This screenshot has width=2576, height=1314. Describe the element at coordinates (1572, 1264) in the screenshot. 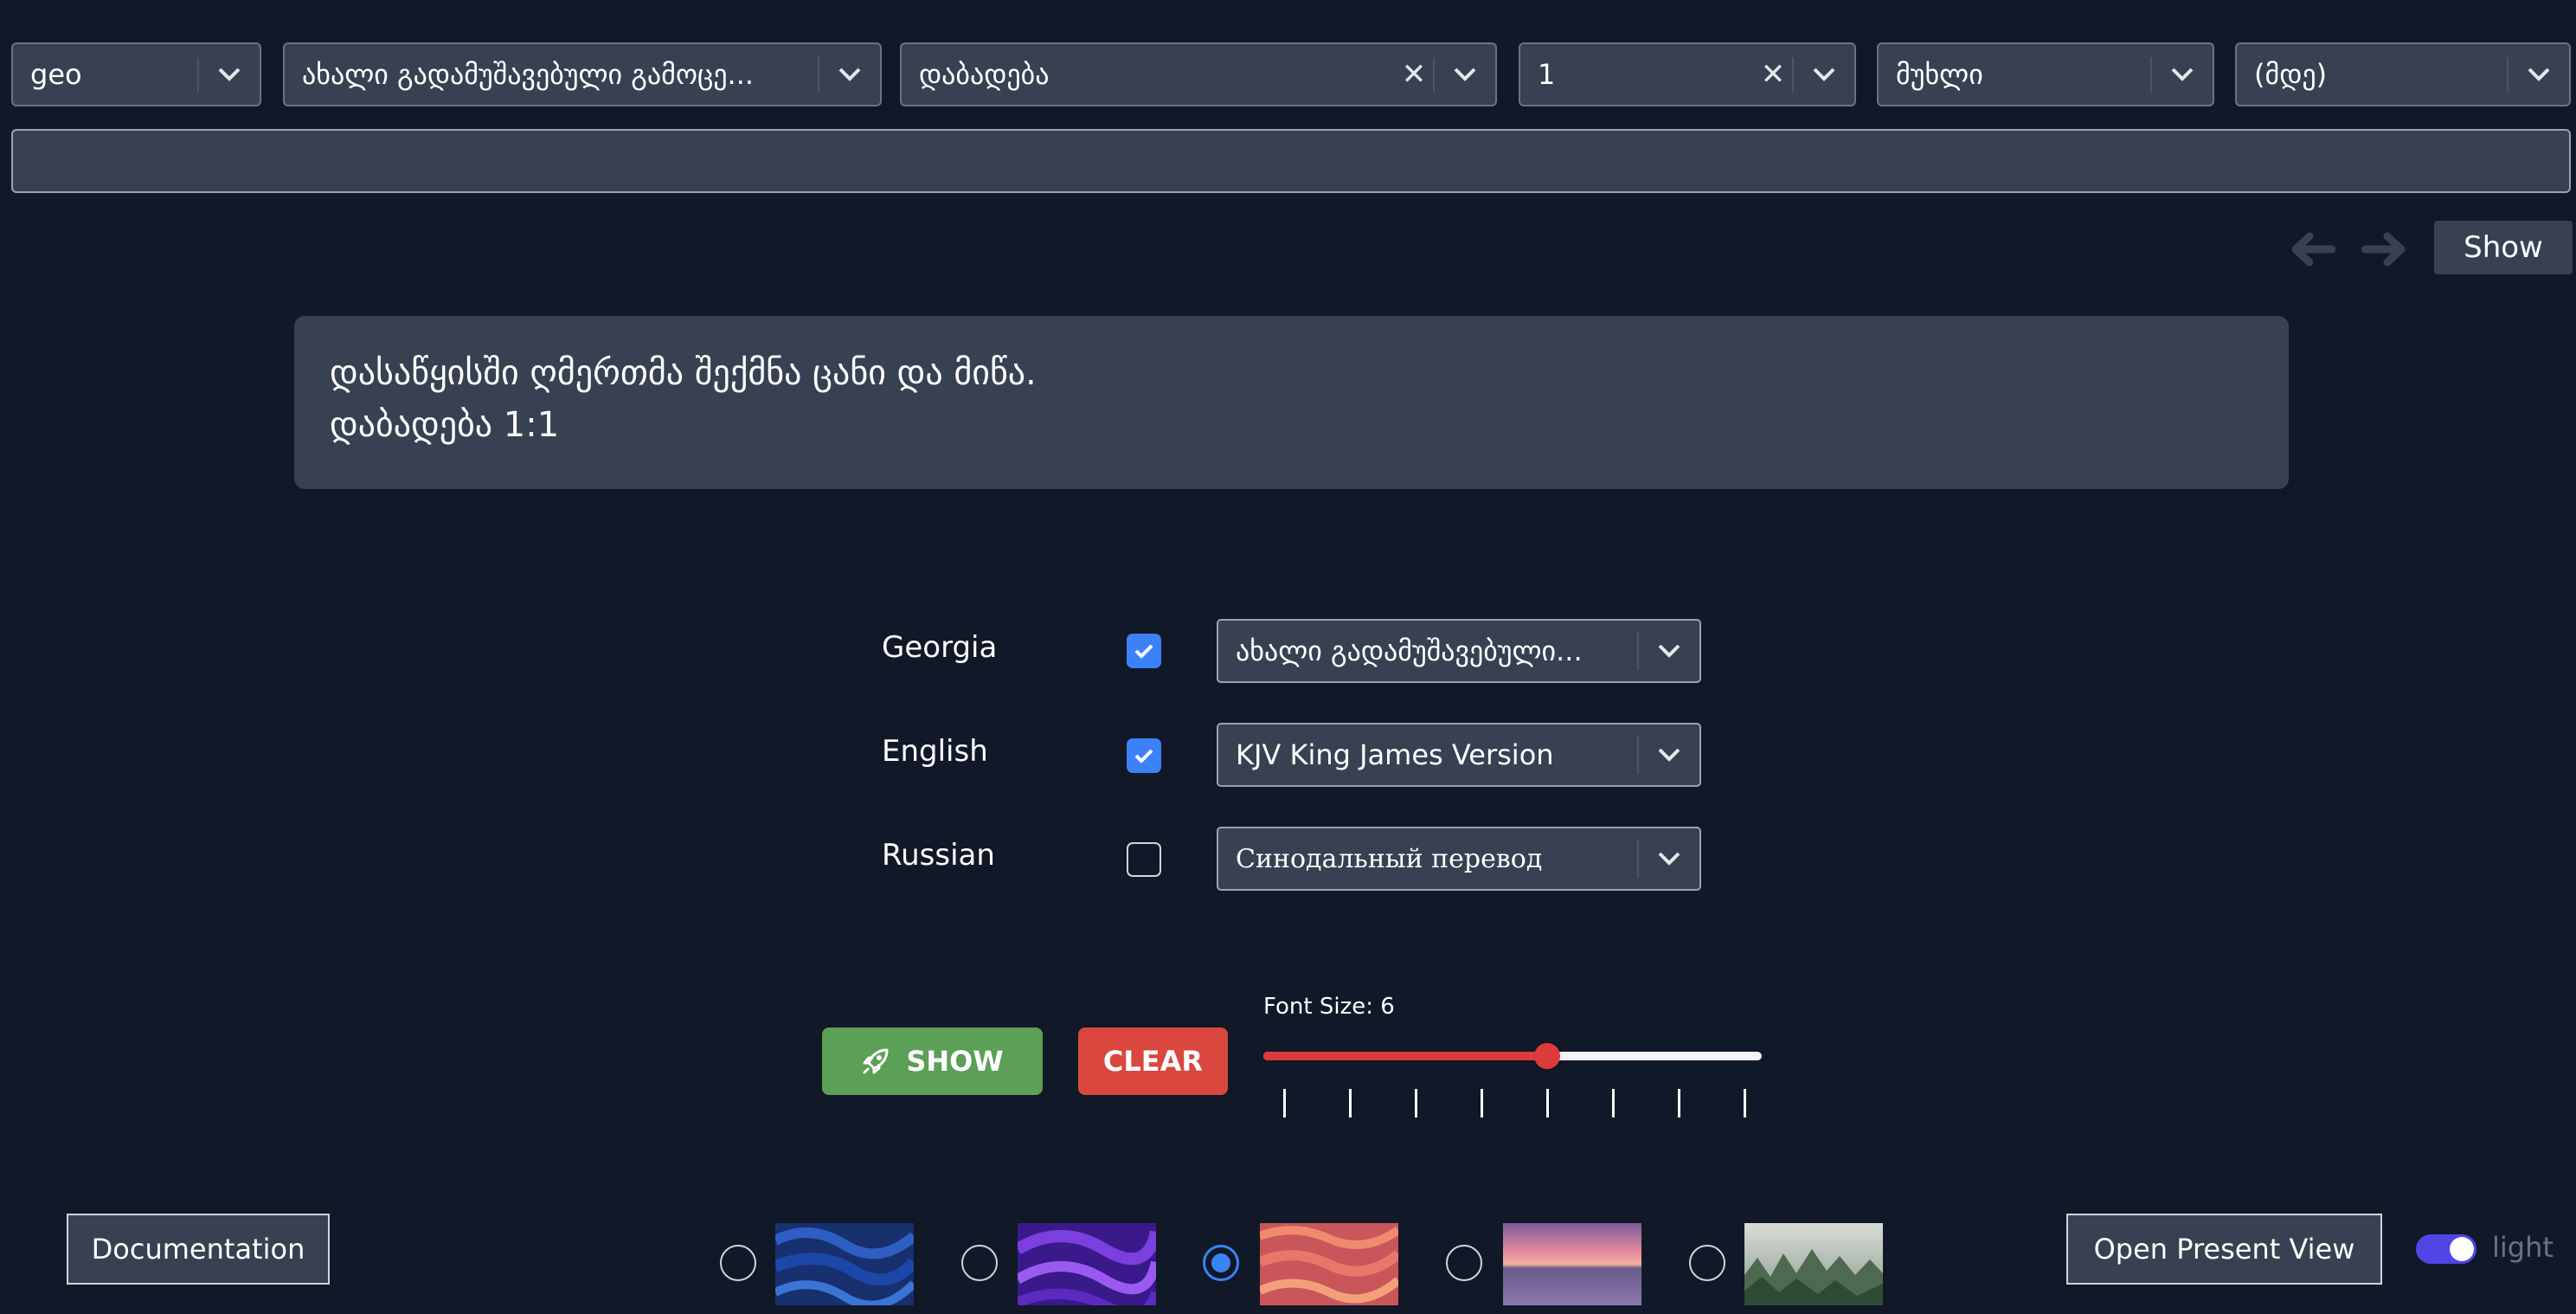

I see `background-thumbnail-sunset` at that location.